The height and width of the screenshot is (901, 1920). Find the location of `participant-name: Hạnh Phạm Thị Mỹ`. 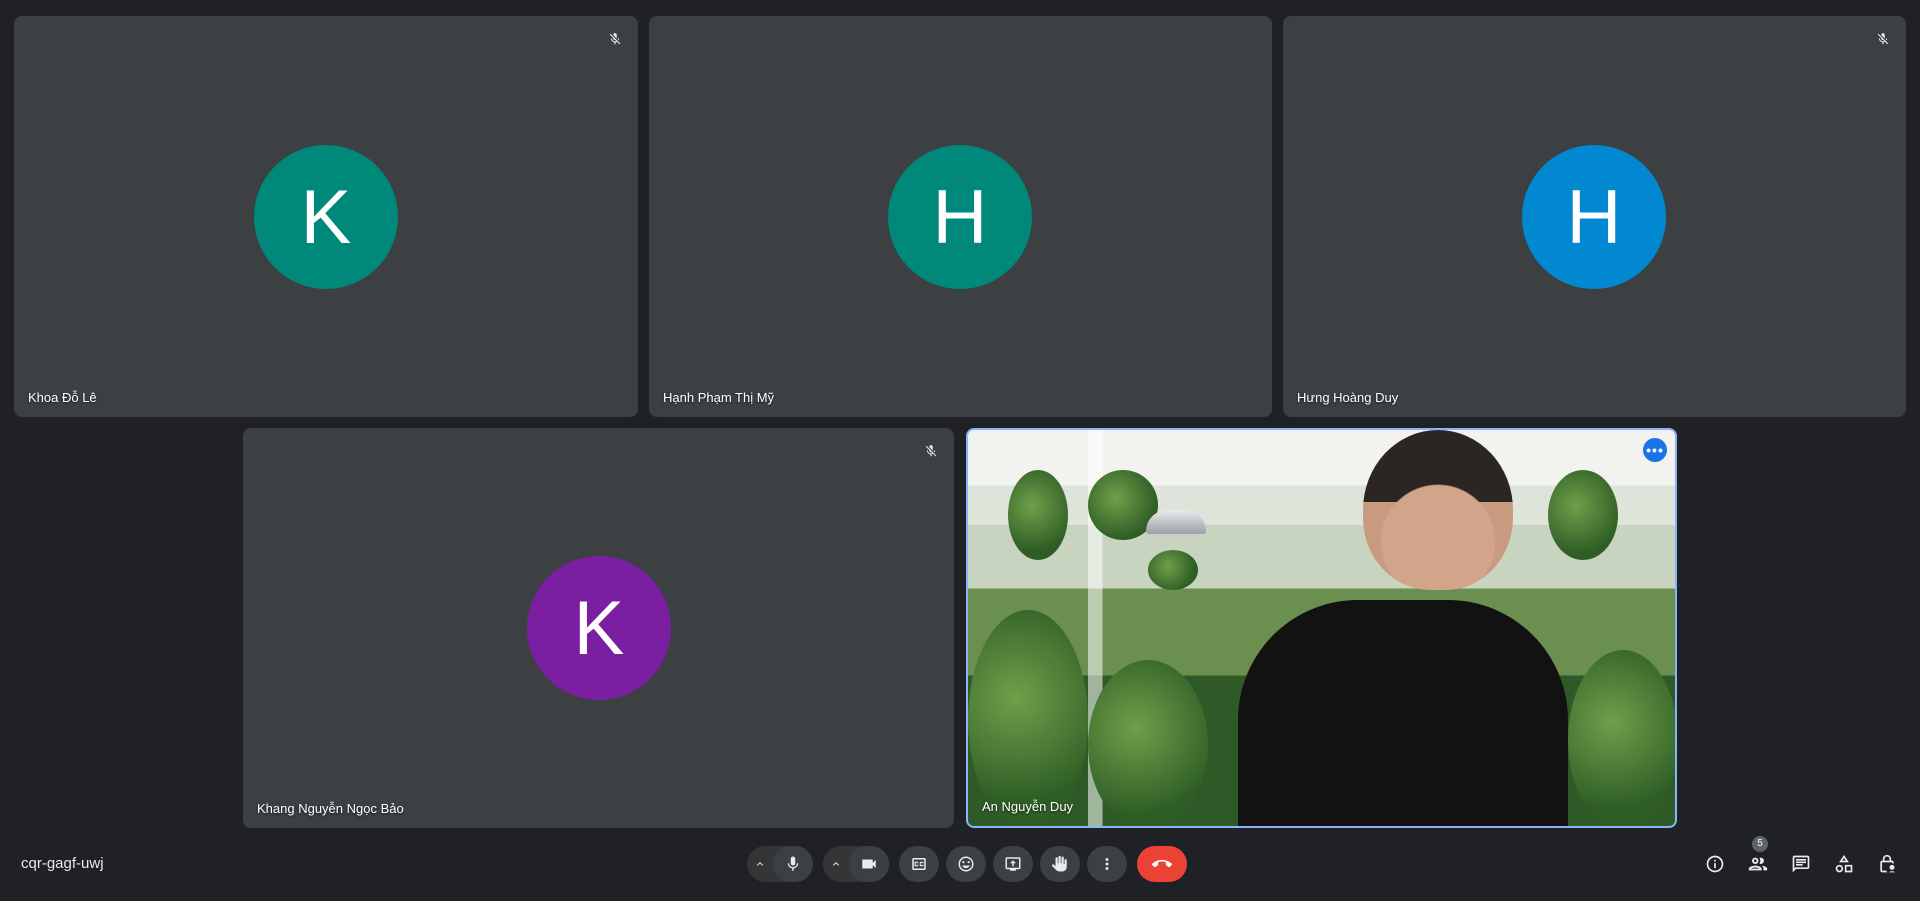

participant-name: Hạnh Phạm Thị Mỹ is located at coordinates (719, 397).